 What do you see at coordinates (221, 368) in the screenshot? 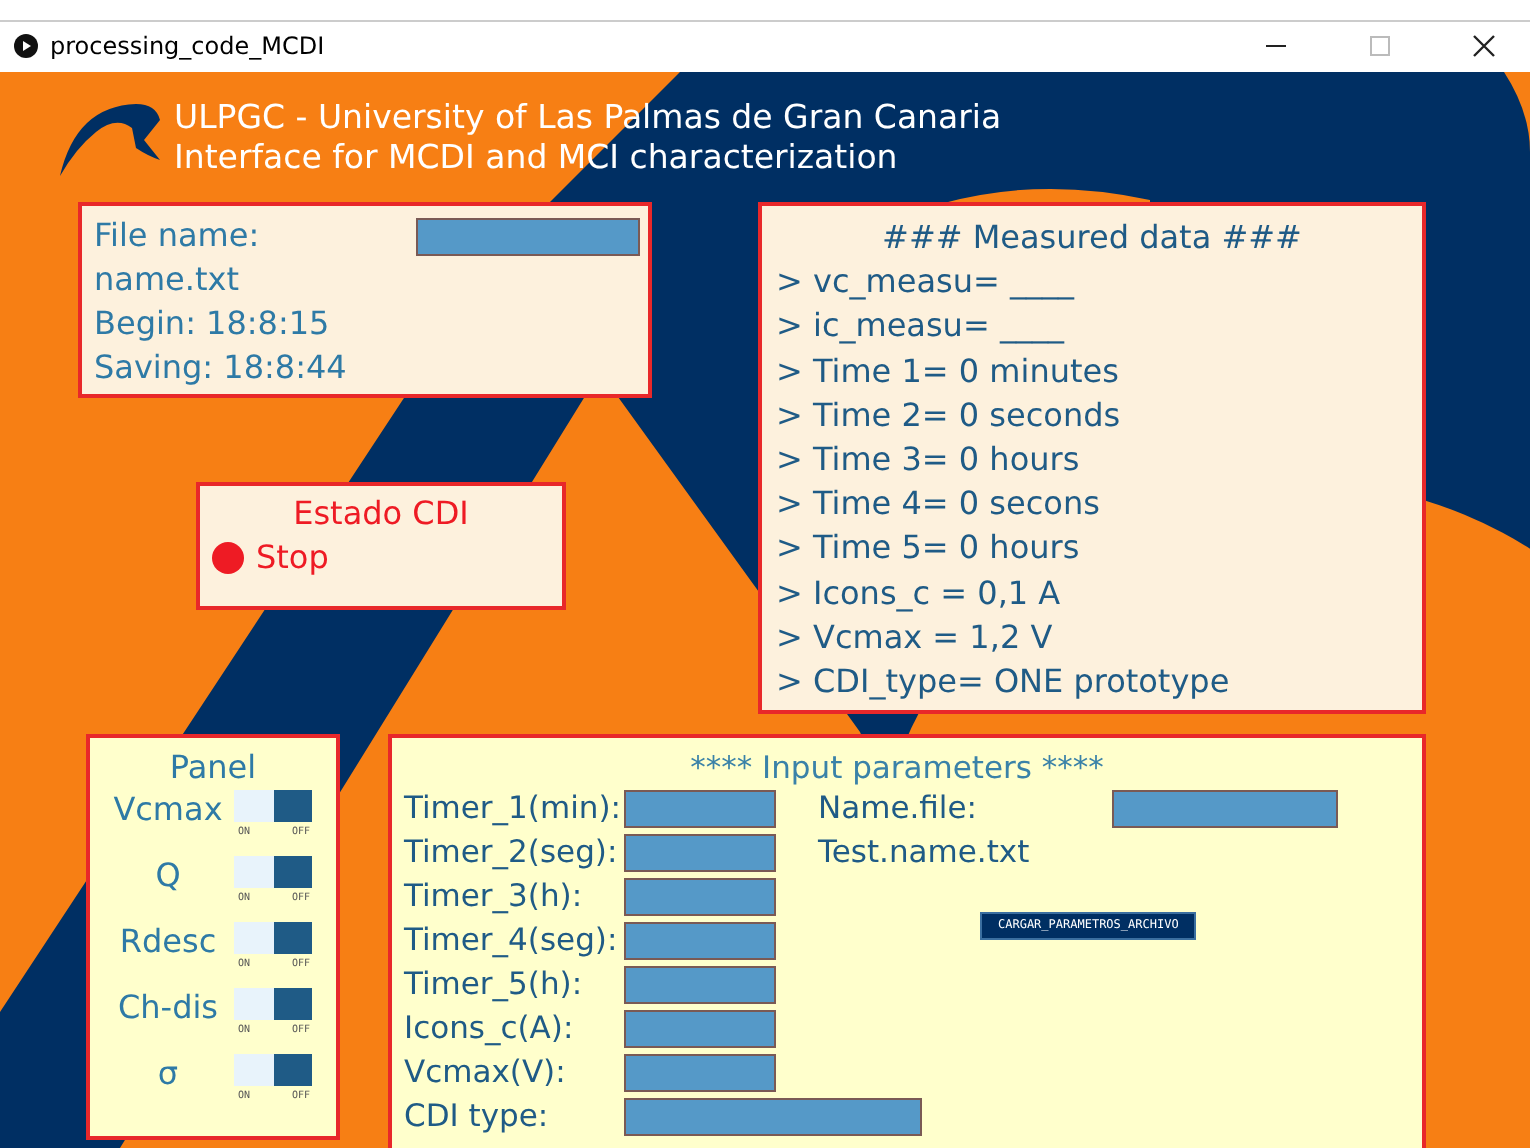
I see `saving-time: Saving: 18:8:44` at bounding box center [221, 368].